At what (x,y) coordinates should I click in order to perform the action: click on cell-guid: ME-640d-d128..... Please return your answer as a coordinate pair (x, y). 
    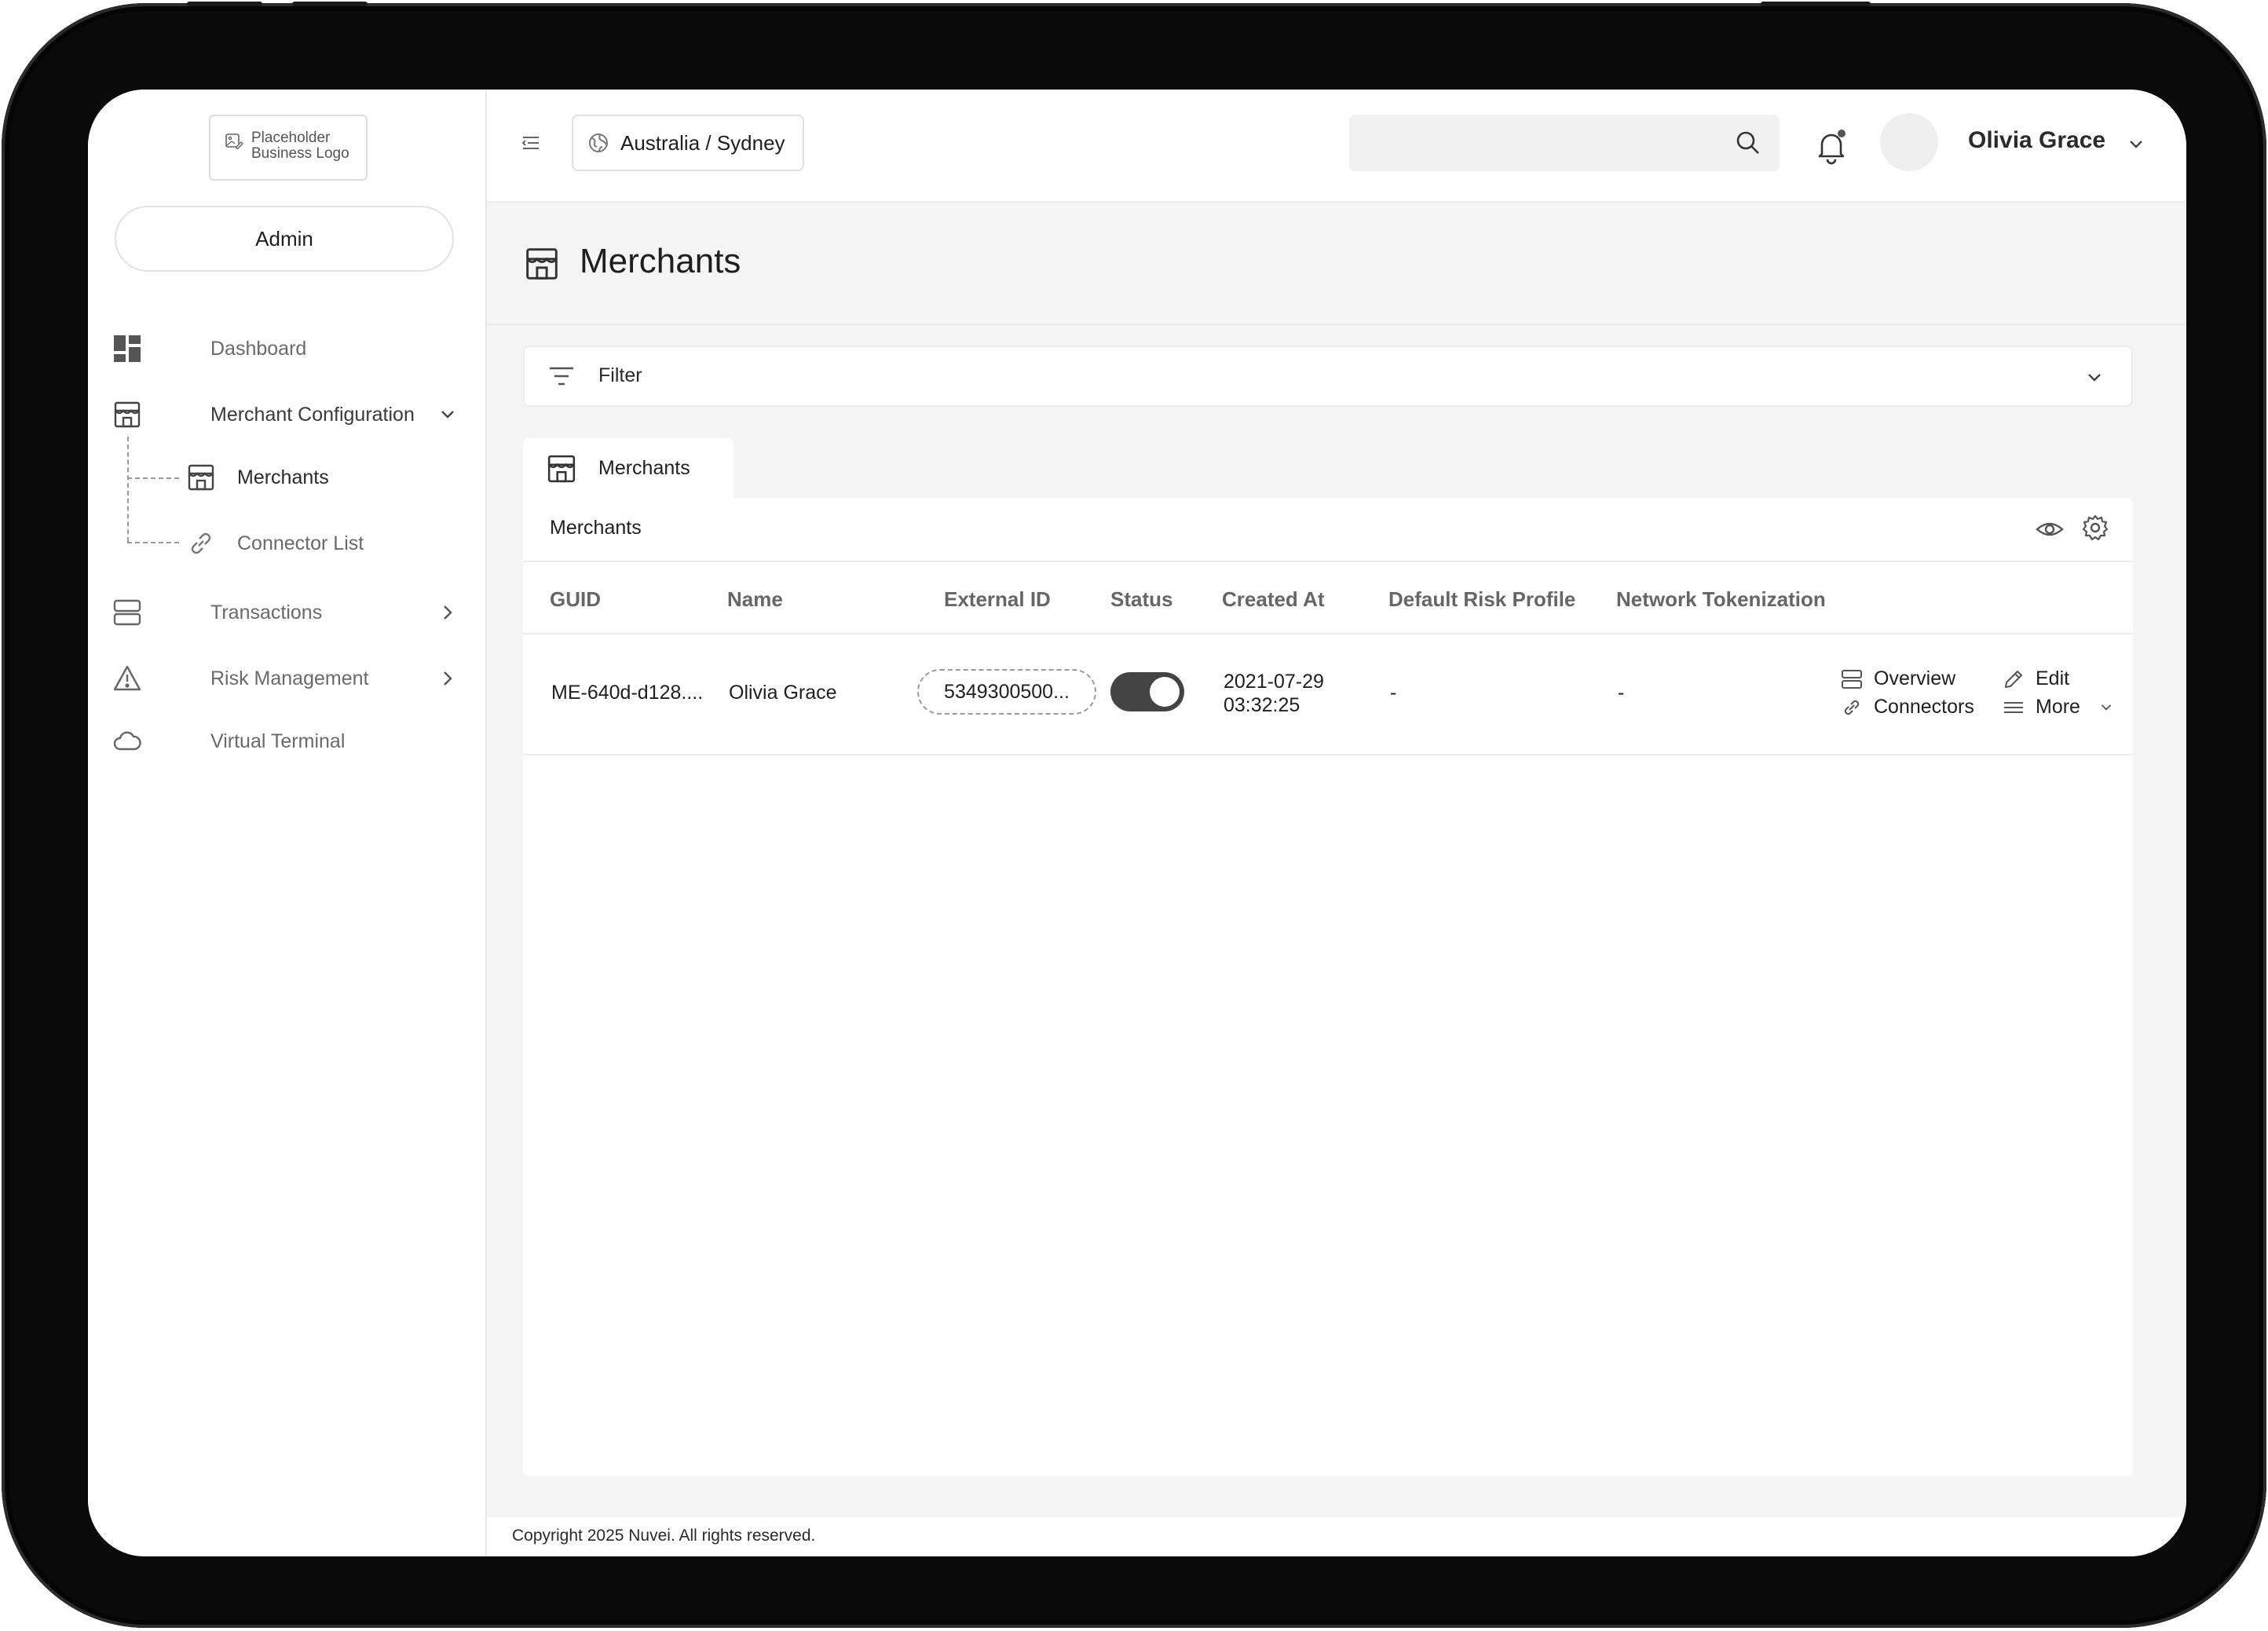
    Looking at the image, I should click on (627, 693).